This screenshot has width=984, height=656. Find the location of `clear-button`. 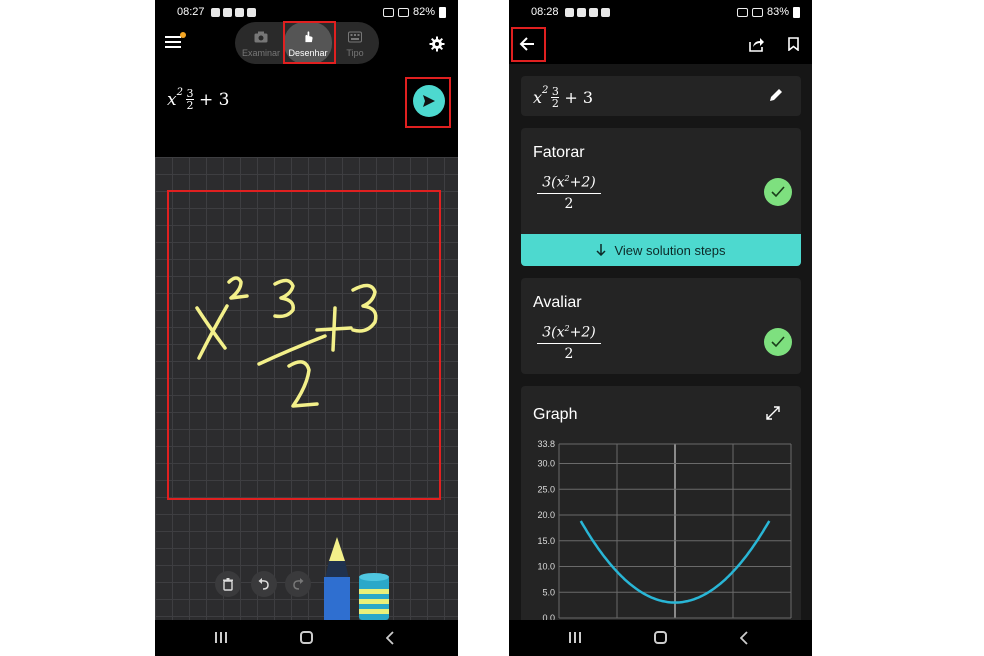

clear-button is located at coordinates (228, 584).